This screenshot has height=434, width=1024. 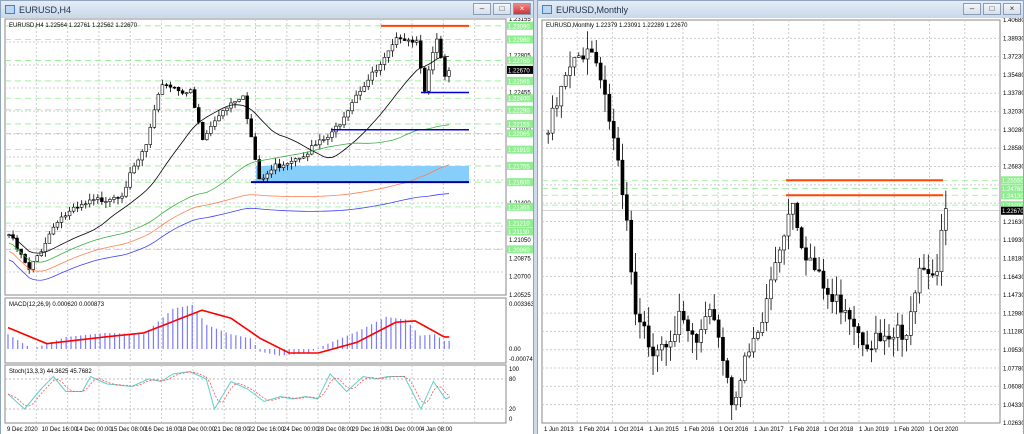 I want to click on level-price-label: 1.21910, so click(x=519, y=151).